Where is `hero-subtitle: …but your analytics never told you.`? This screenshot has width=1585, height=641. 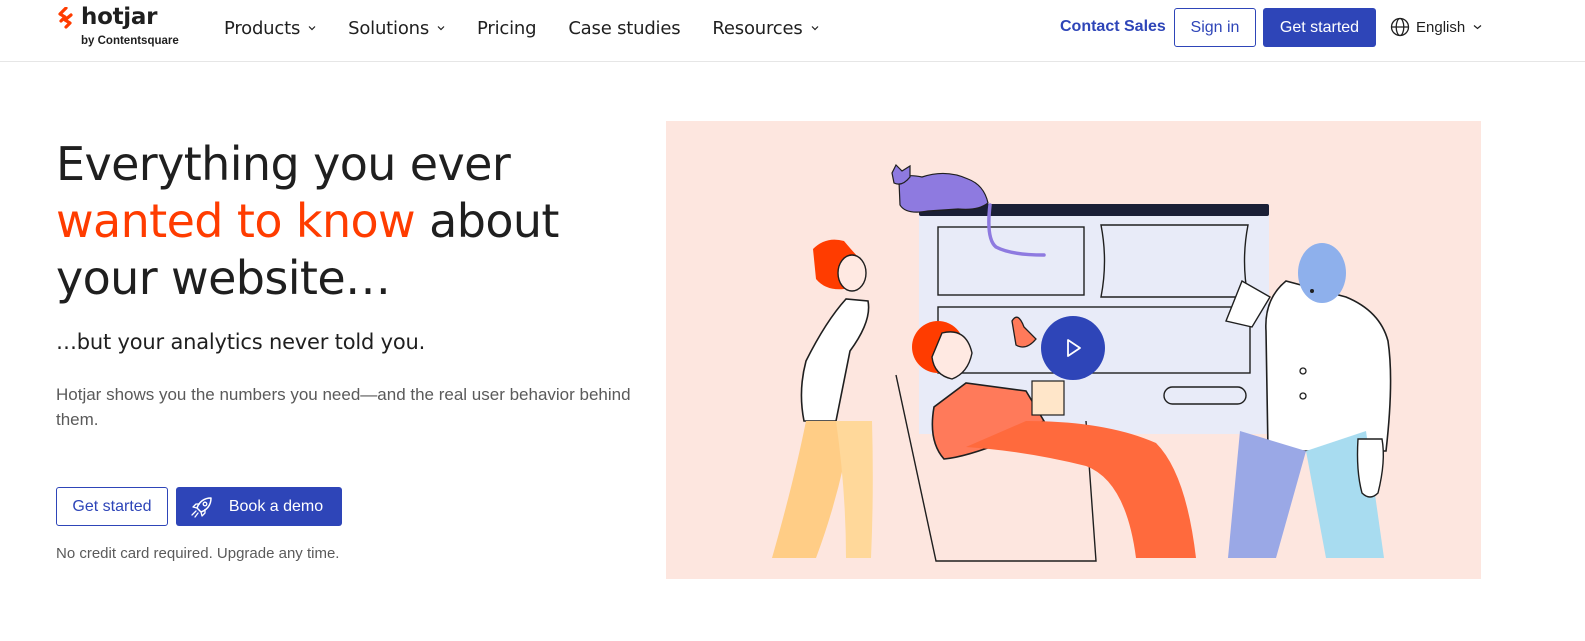
hero-subtitle: …but your analytics never told you. is located at coordinates (241, 342).